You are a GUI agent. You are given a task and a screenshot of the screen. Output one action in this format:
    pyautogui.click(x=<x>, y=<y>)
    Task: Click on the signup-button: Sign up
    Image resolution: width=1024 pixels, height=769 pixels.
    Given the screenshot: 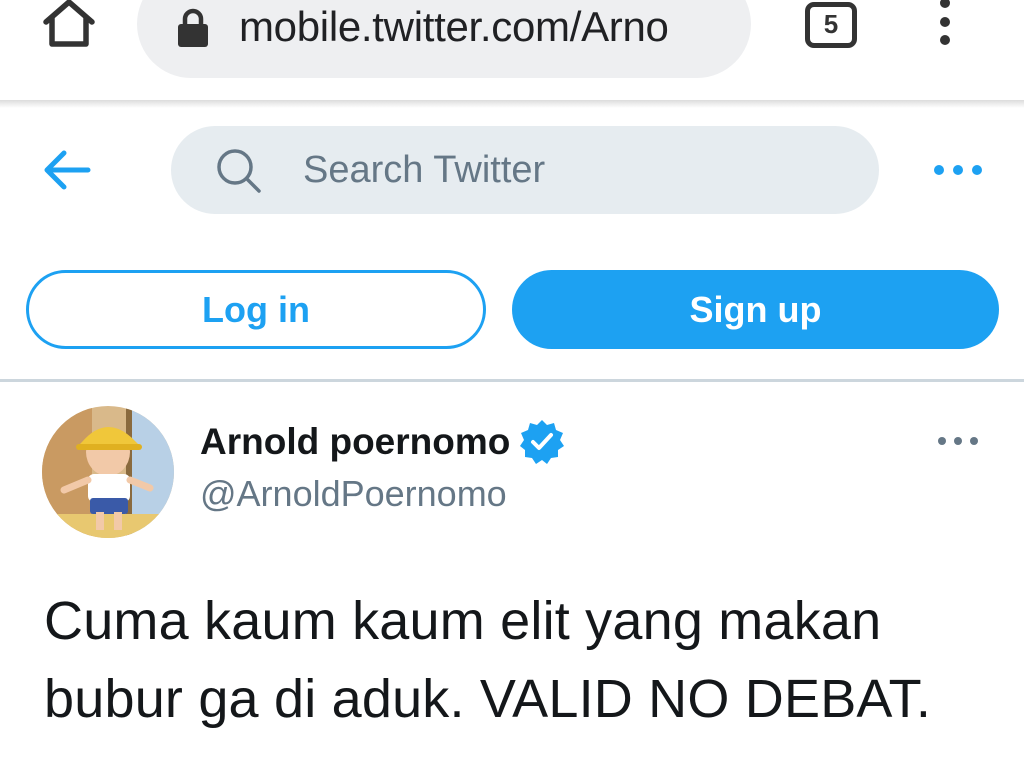 What is the action you would take?
    pyautogui.click(x=755, y=309)
    